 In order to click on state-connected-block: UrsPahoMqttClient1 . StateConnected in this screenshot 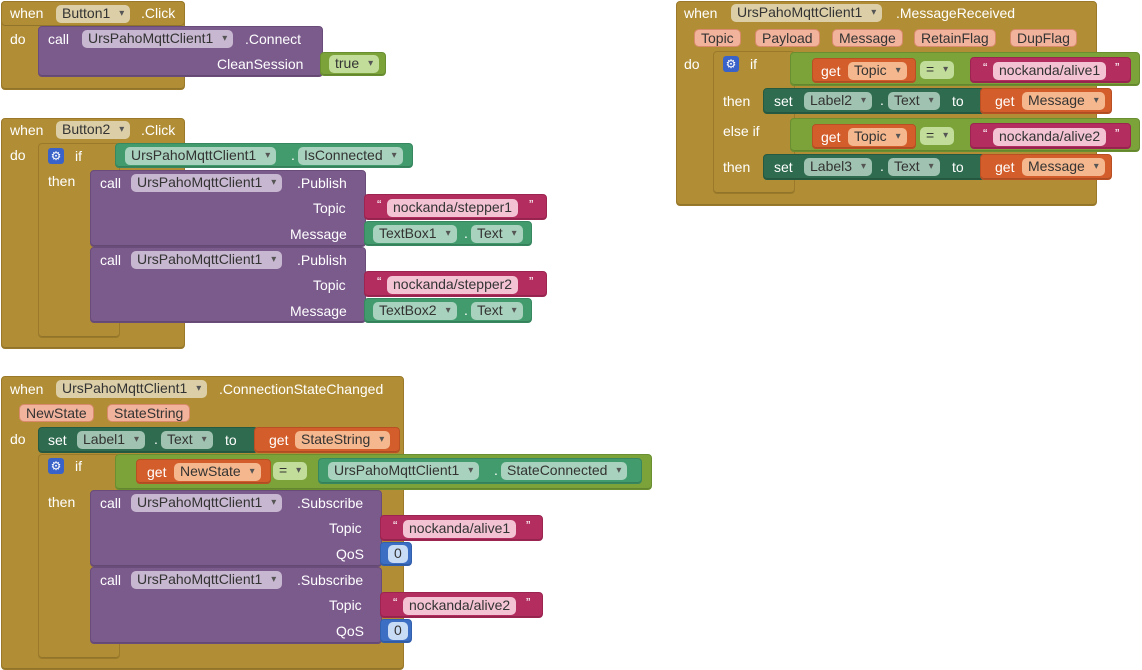, I will do `click(480, 471)`.